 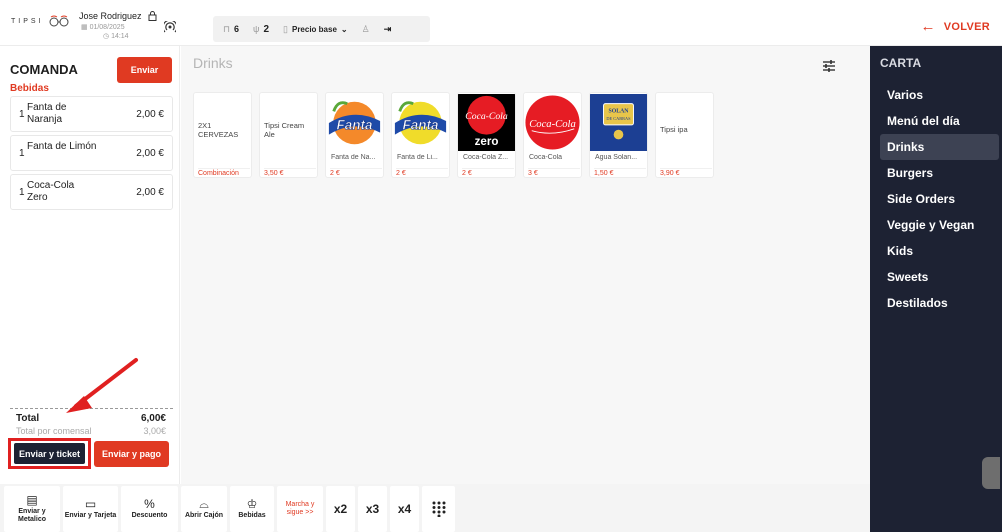 What do you see at coordinates (366, 29) in the screenshot?
I see `customer-button: ♙` at bounding box center [366, 29].